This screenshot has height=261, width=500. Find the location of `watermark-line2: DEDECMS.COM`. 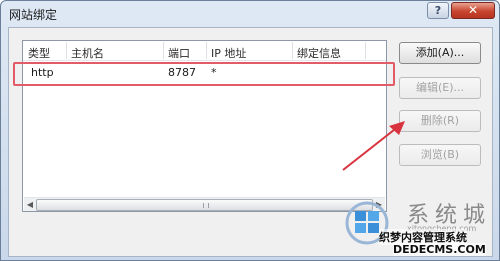

watermark-line2: DEDECMS.COM is located at coordinates (439, 249).